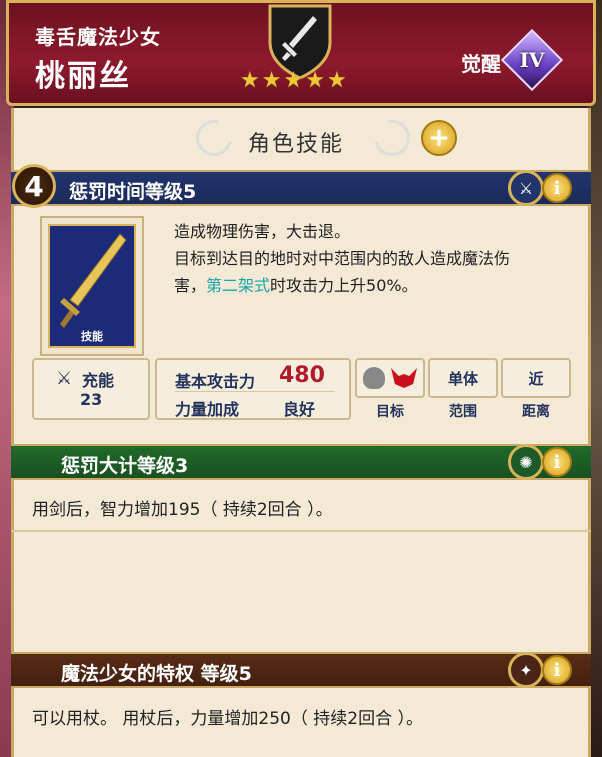 Image resolution: width=602 pixels, height=757 pixels. Describe the element at coordinates (439, 138) in the screenshot. I see `add-skill-button: +` at that location.